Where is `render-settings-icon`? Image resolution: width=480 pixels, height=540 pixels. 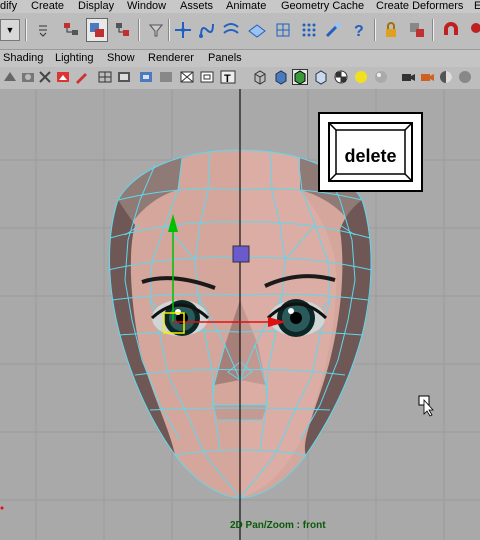
render-settings-icon is located at coordinates (472, 30).